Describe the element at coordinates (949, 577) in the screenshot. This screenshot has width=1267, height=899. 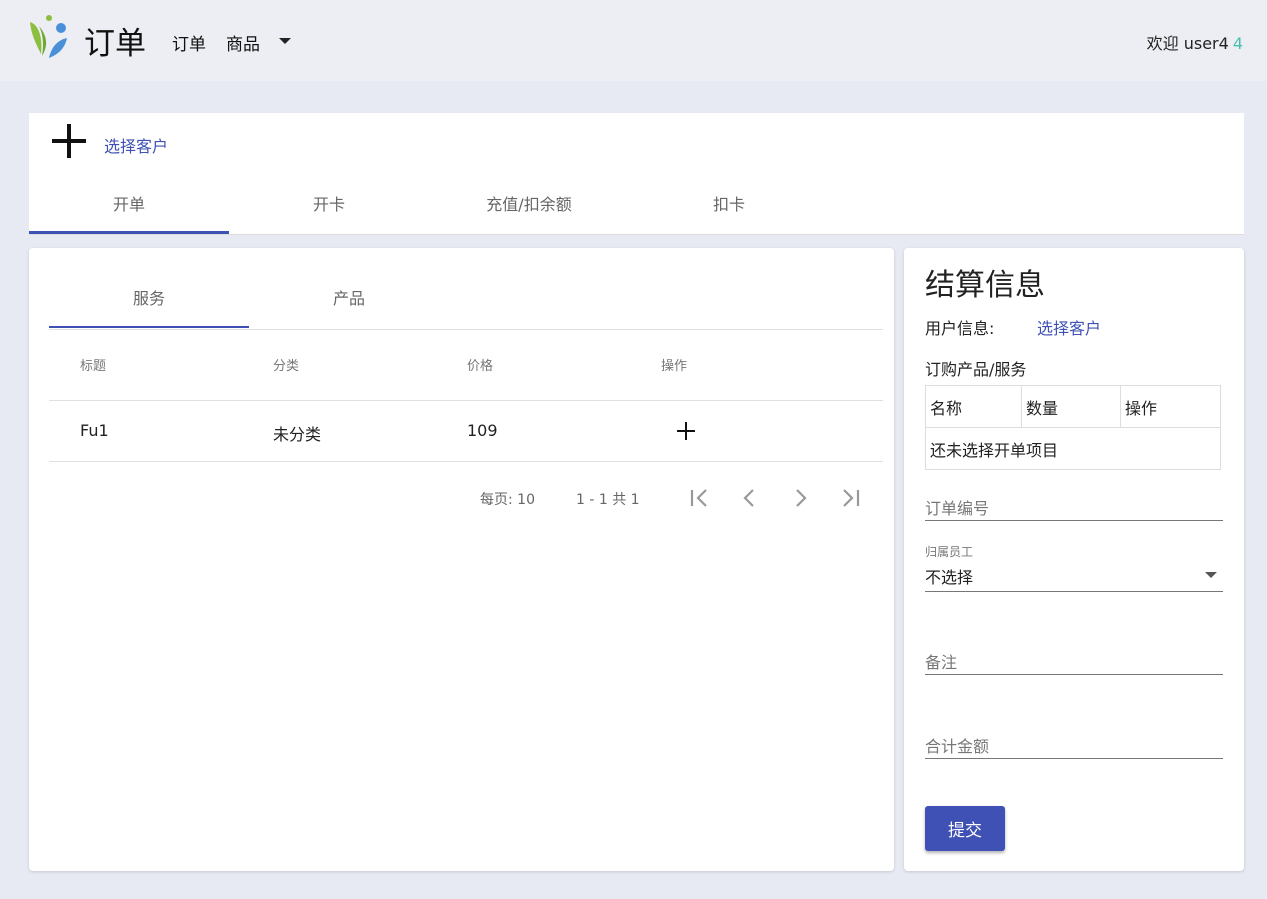
I see `staff-select-value: 不选择` at that location.